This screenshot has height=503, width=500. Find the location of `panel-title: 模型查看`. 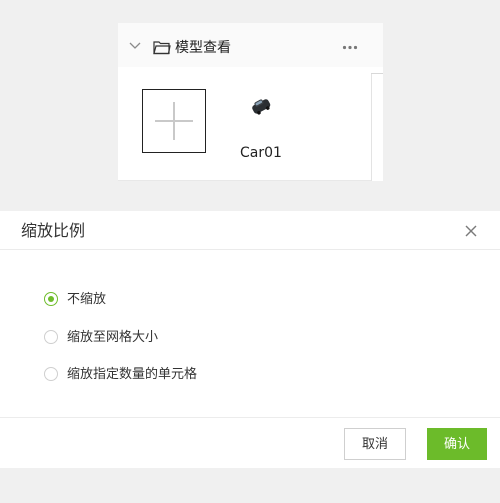

panel-title: 模型查看 is located at coordinates (203, 48).